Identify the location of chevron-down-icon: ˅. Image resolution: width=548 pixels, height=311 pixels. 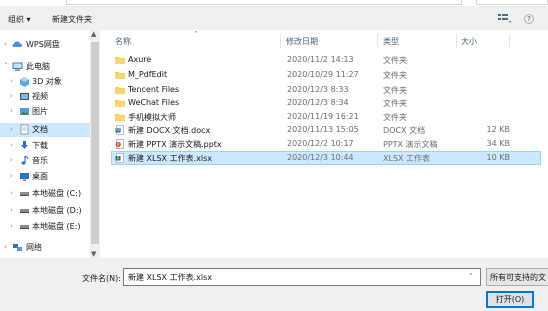
(471, 277).